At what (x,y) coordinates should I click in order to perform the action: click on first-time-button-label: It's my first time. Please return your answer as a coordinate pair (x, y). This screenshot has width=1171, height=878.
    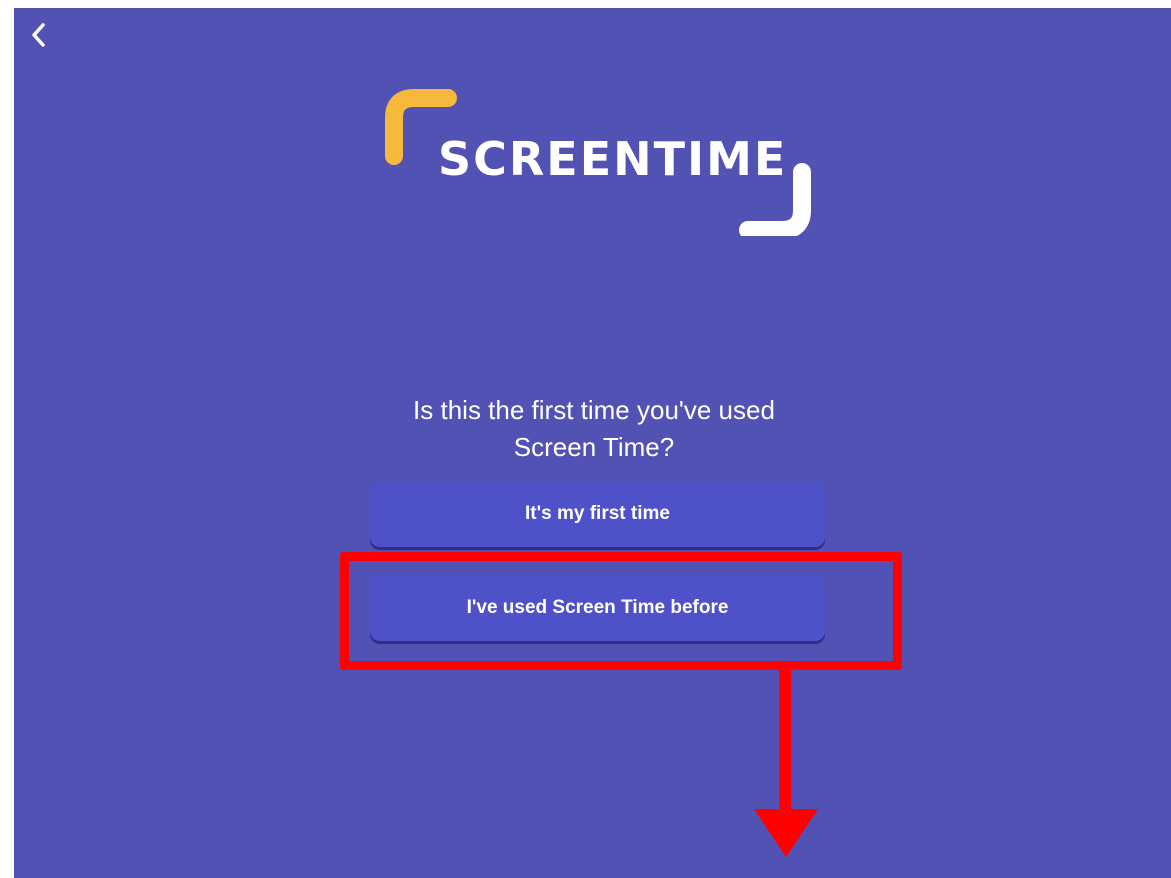
    Looking at the image, I should click on (597, 513).